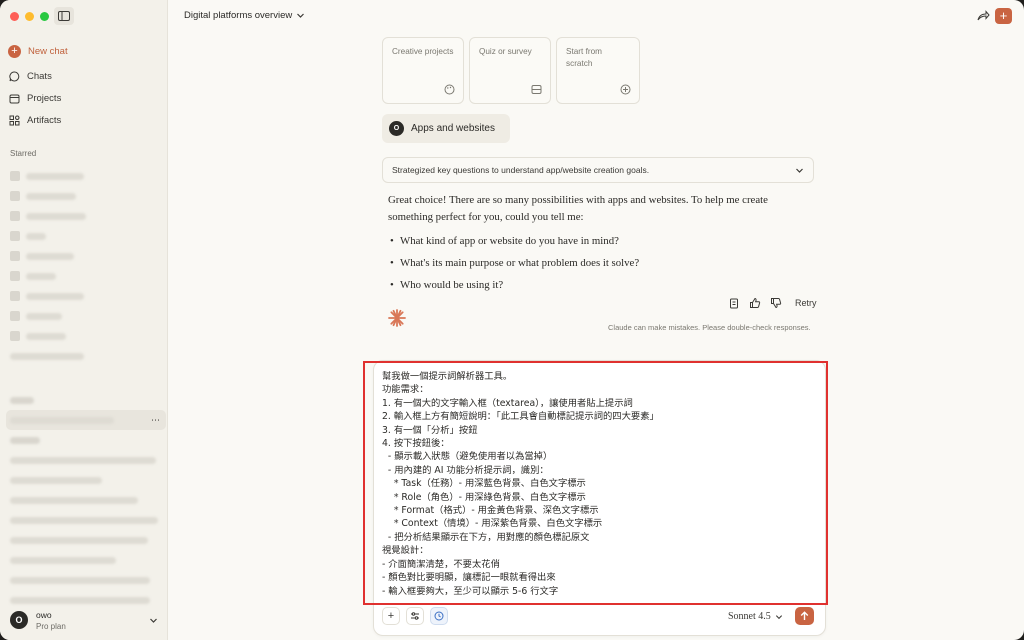 This screenshot has width=1024, height=640. I want to click on sliders-icon, so click(415, 616).